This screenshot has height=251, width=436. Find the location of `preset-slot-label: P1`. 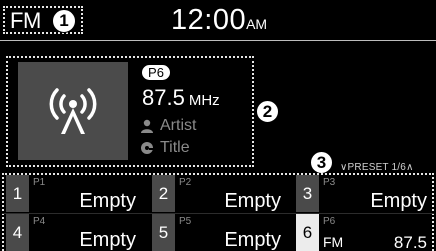

preset-slot-label: P1 is located at coordinates (39, 182).